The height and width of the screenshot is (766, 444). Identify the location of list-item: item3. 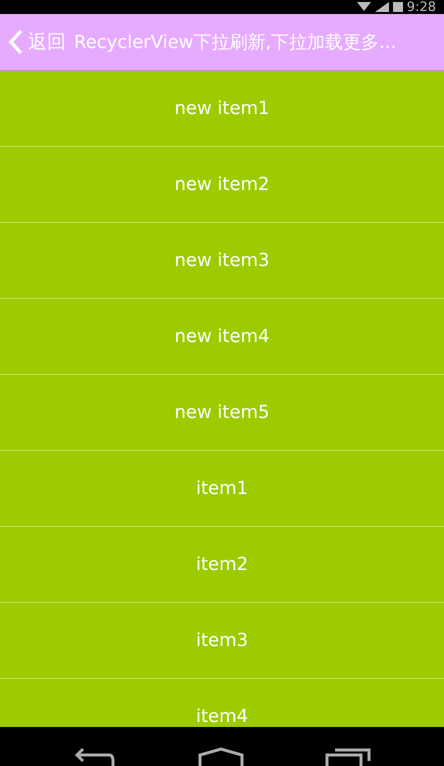
(222, 641).